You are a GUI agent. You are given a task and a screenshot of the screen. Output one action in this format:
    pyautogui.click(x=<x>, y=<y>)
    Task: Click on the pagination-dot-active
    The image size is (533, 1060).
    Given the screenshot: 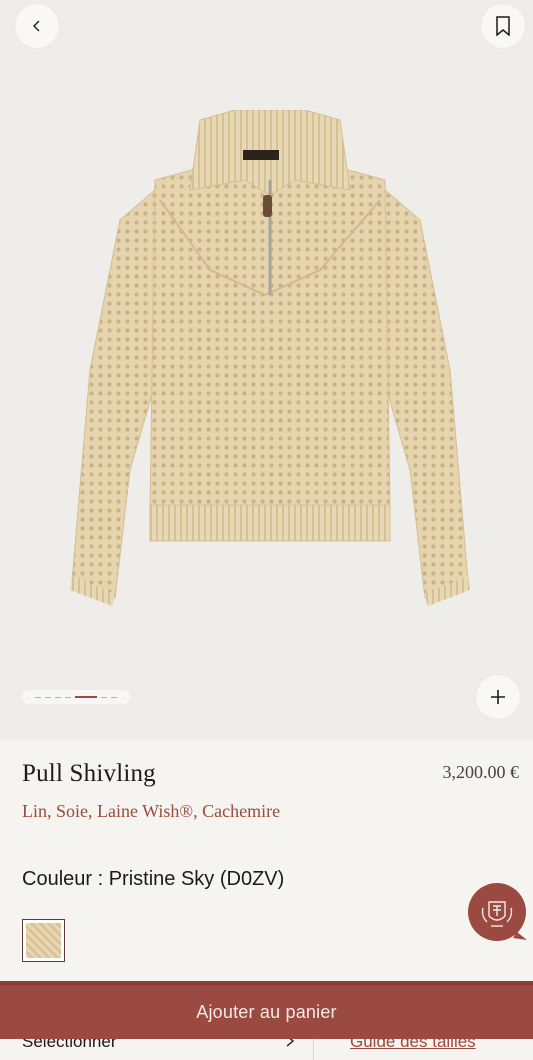 What is the action you would take?
    pyautogui.click(x=86, y=697)
    